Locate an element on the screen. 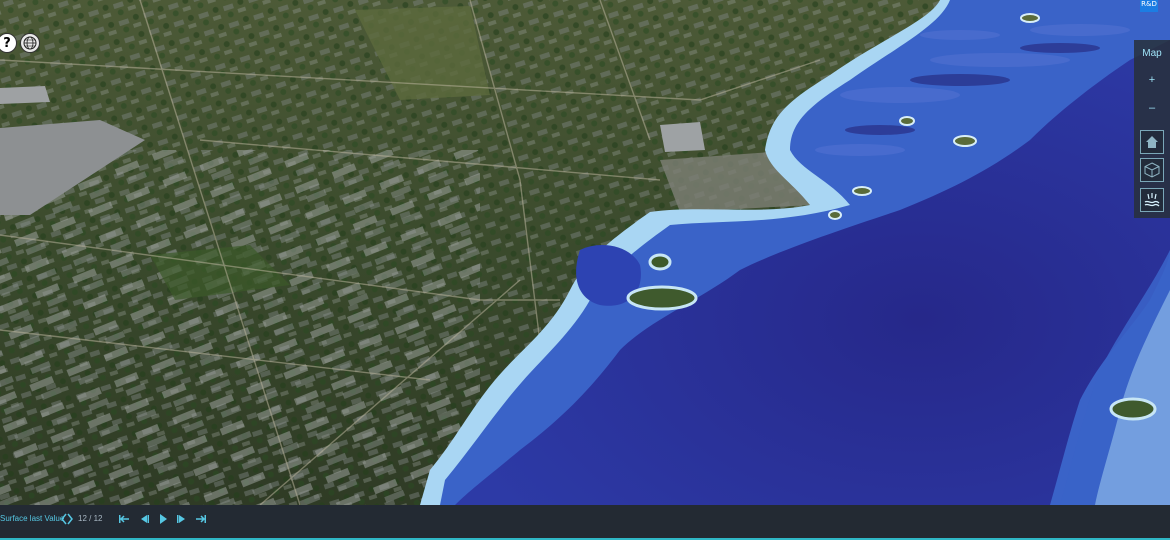  cube-3d-icon is located at coordinates (1152, 170).